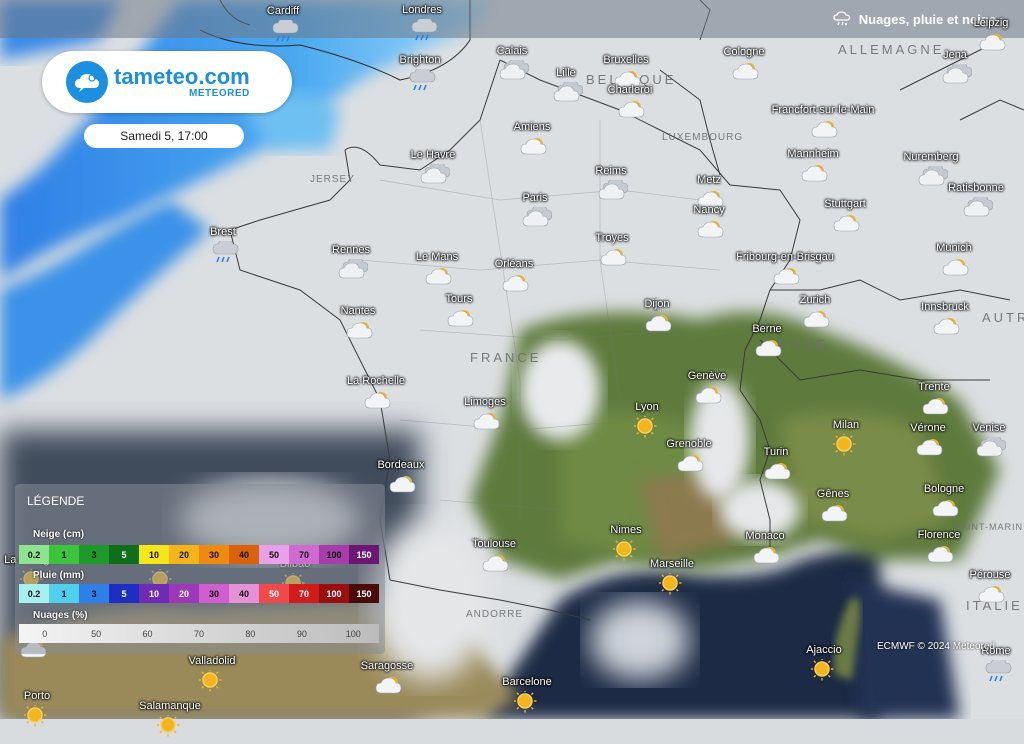  I want to click on city-label: Munich, so click(953, 248).